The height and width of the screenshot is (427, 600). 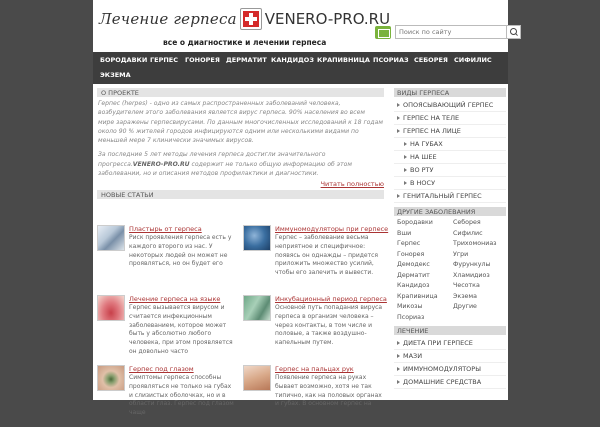 I want to click on article-title: Герпес на пальцах рук, so click(x=314, y=369).